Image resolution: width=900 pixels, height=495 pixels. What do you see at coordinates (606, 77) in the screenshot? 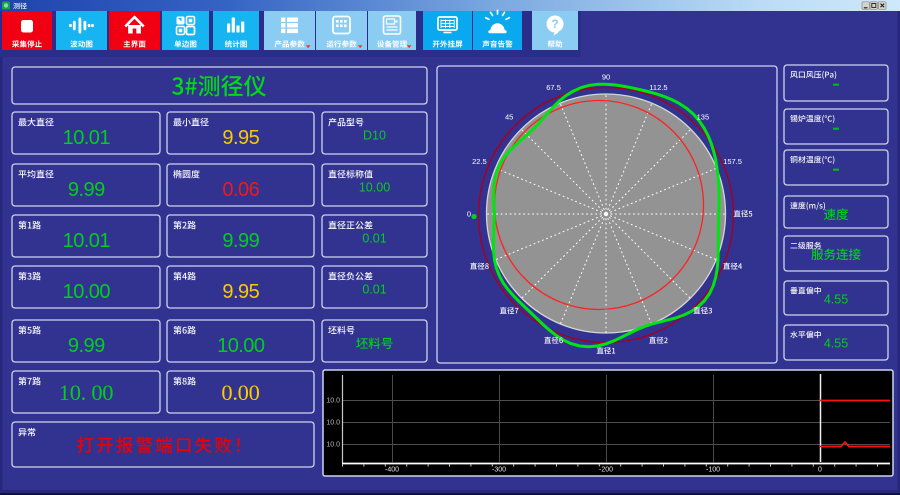
I see `svg-text: 90` at bounding box center [606, 77].